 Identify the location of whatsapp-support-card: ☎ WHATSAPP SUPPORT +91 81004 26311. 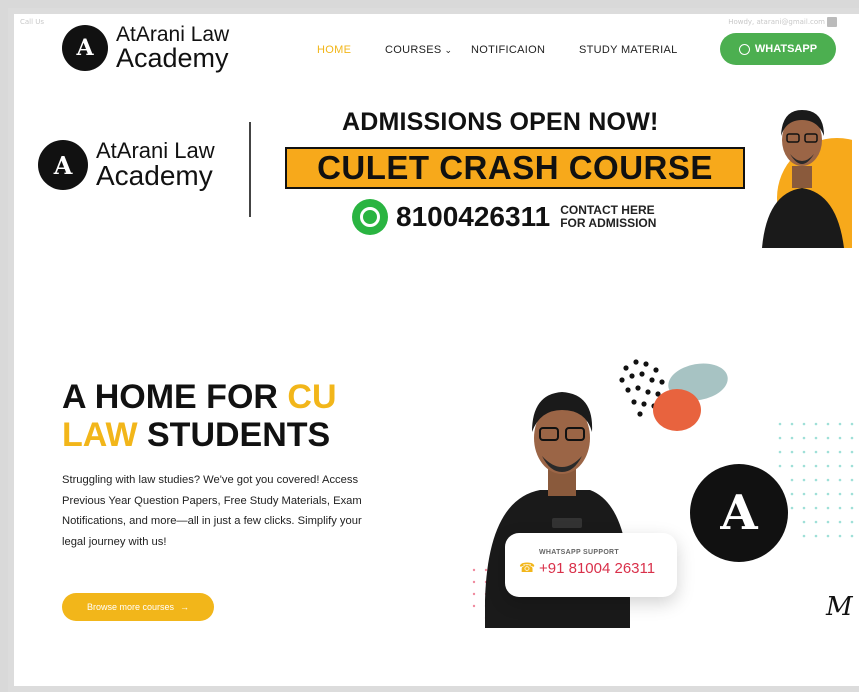
(591, 565).